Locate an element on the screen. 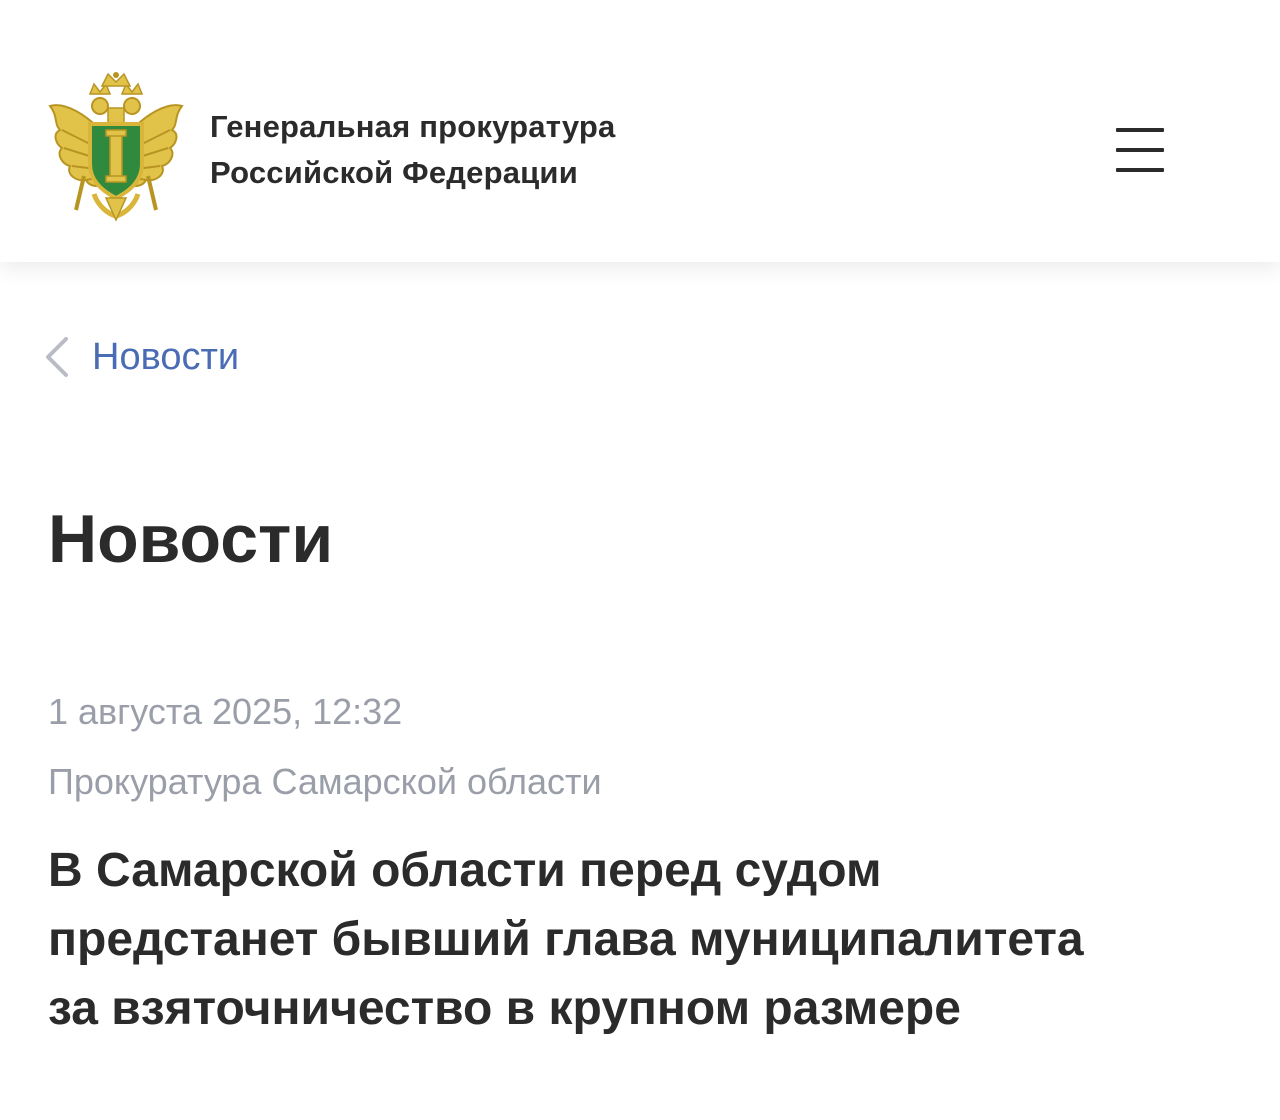 The height and width of the screenshot is (1120, 1280). breadcrumb-back-link: Новости is located at coordinates (140, 357).